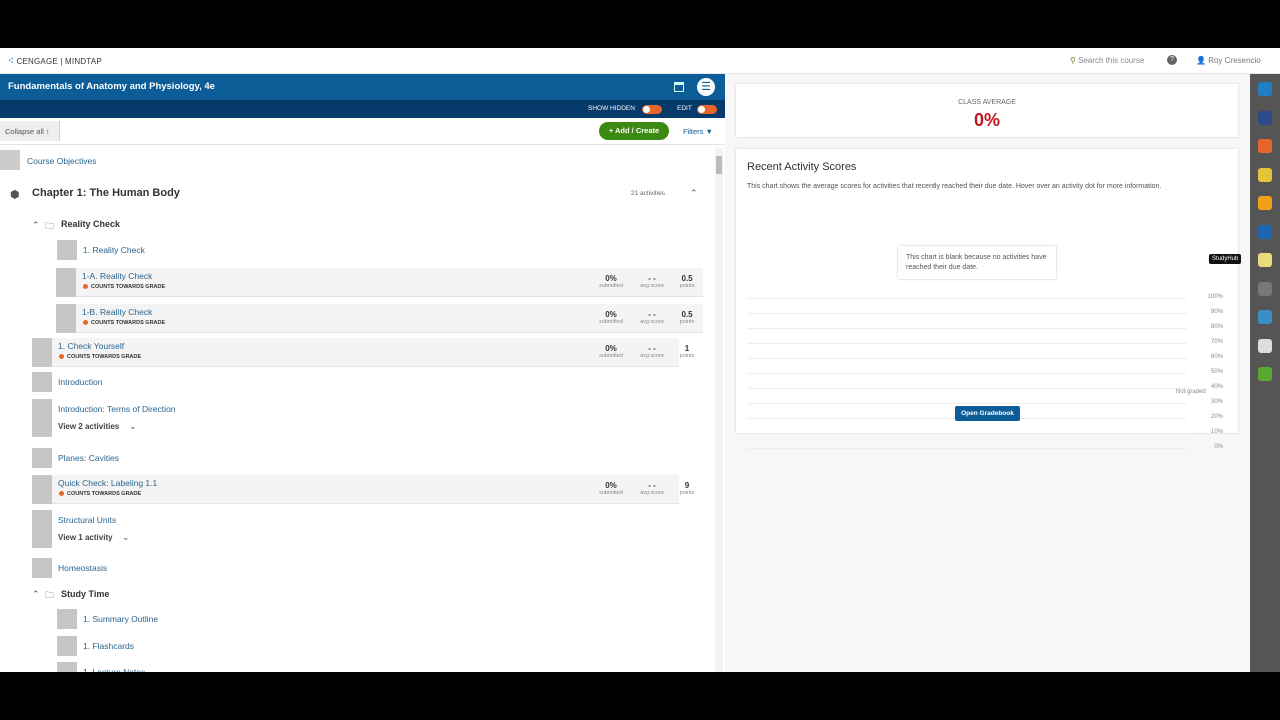  I want to click on filters-button: Filters ▼, so click(698, 131).